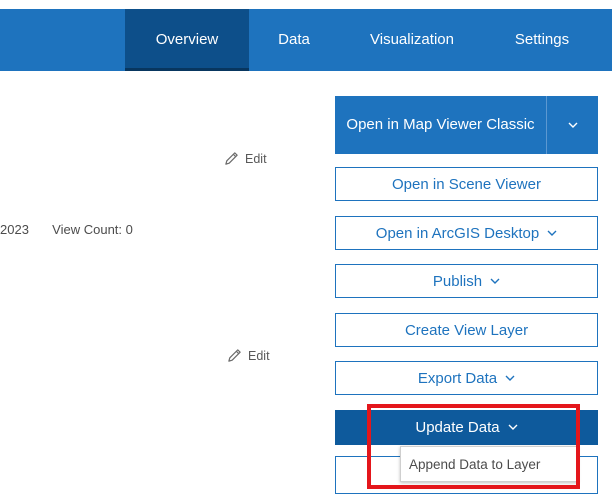  I want to click on tab-settings: Settings, so click(542, 40).